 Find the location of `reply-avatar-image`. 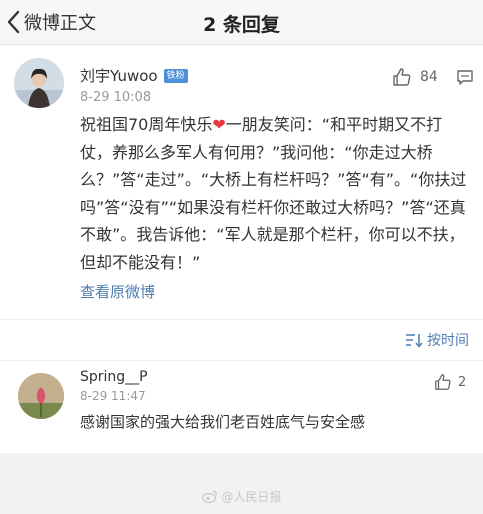

reply-avatar-image is located at coordinates (41, 396).